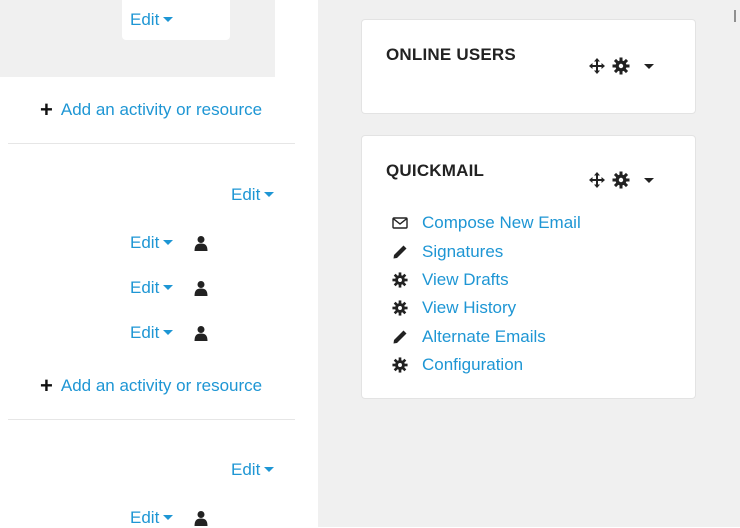 The height and width of the screenshot is (528, 740). I want to click on previous-section-area: Edit, so click(137, 38).